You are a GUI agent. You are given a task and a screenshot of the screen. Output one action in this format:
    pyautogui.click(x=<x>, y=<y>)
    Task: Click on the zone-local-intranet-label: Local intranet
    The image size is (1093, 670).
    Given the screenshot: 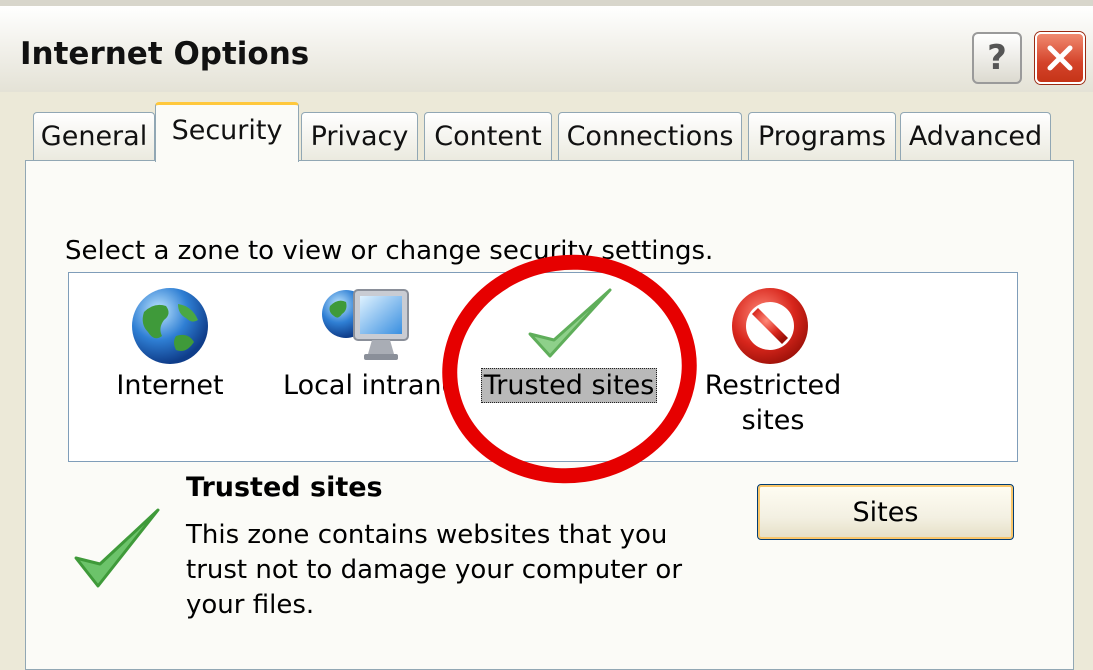 What is the action you would take?
    pyautogui.click(x=366, y=385)
    